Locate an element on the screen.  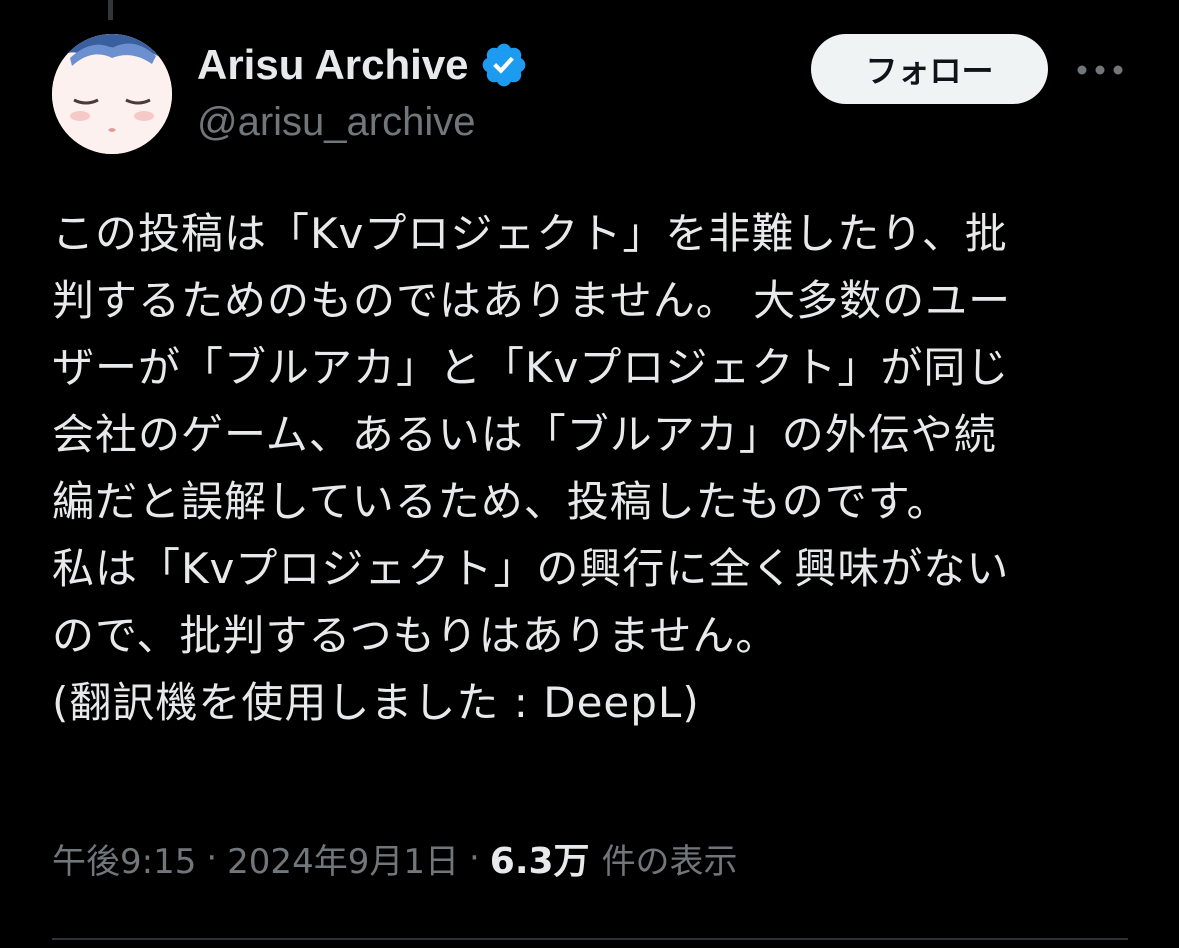
more-options-button is located at coordinates (1100, 70).